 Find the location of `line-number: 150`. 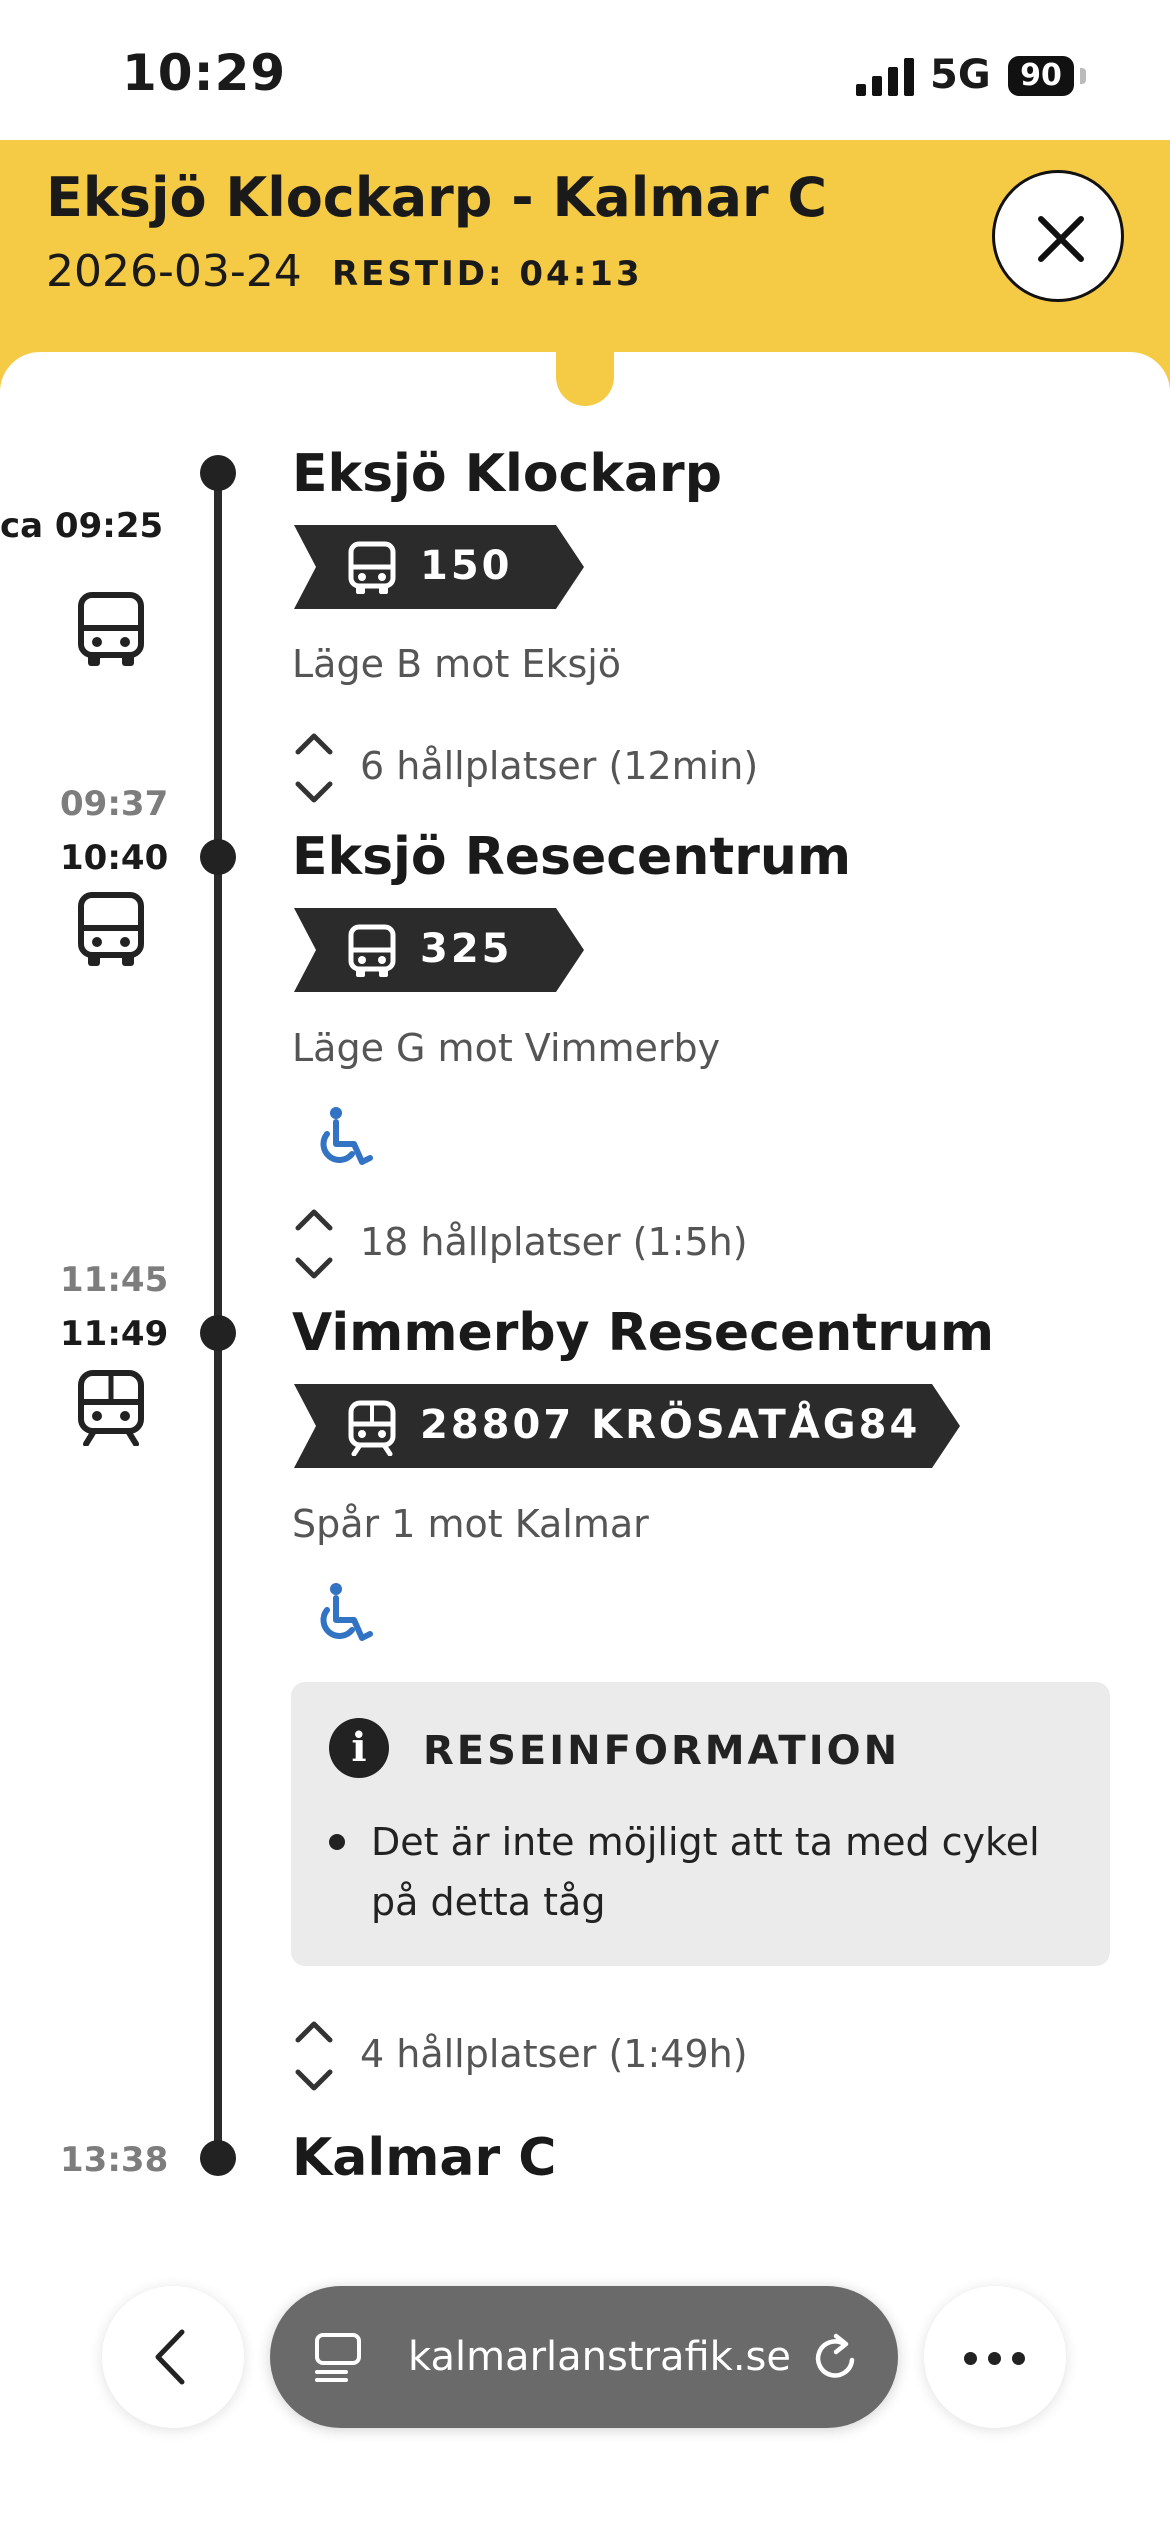

line-number: 150 is located at coordinates (466, 566).